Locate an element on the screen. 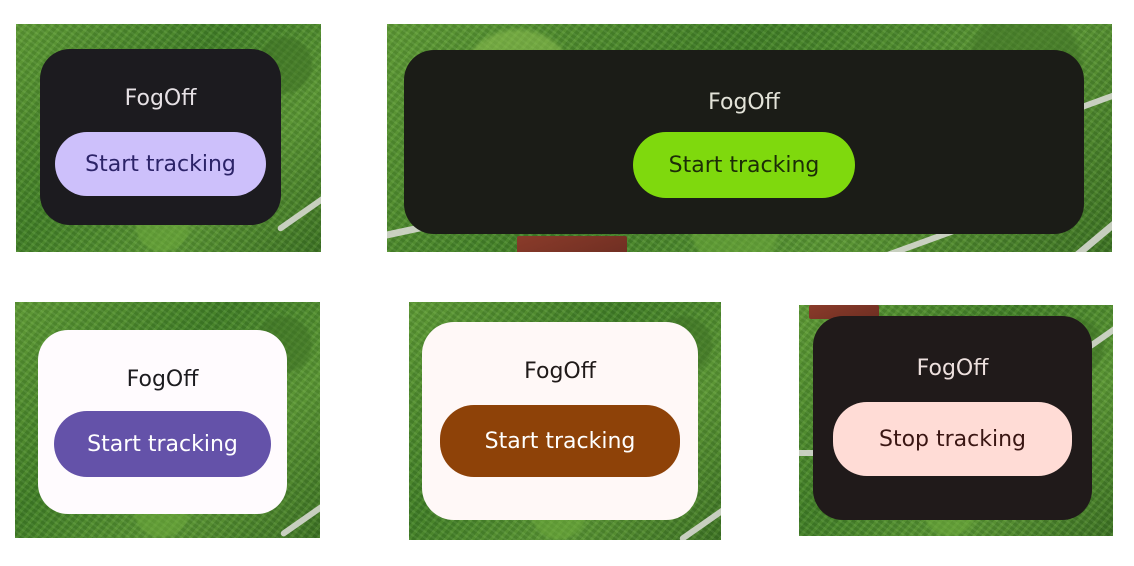  stop-tracking-button: Stop tracking is located at coordinates (952, 439).